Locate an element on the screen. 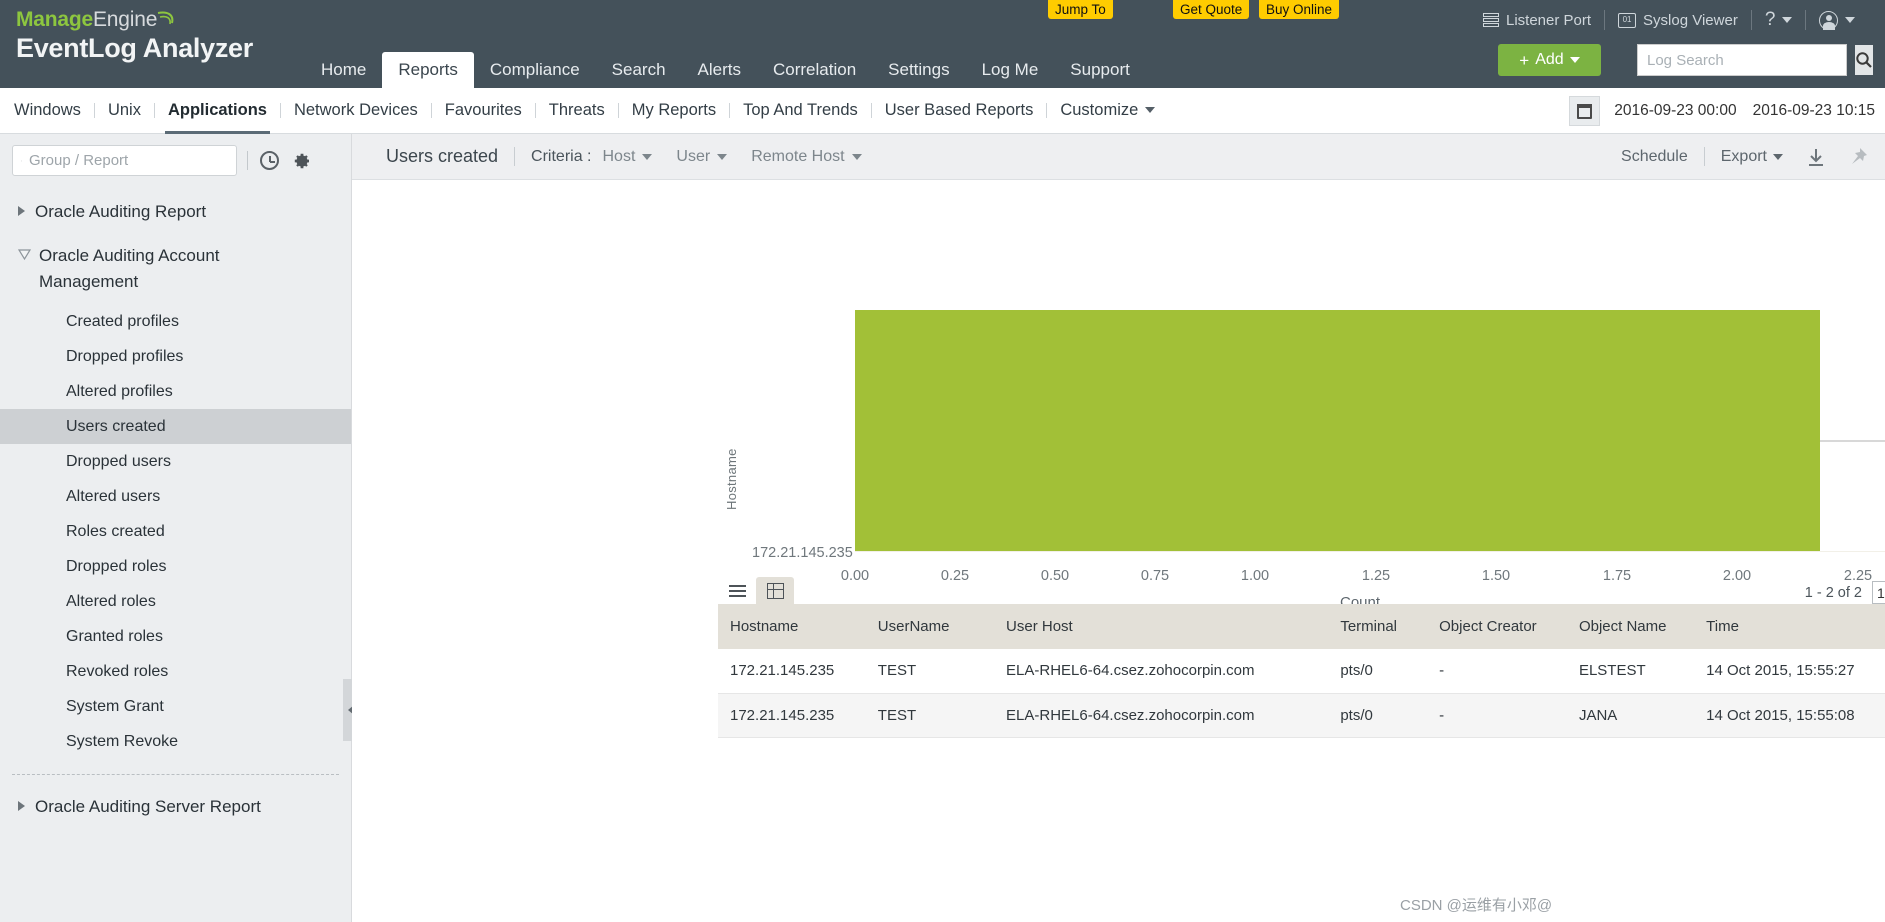 The height and width of the screenshot is (922, 1885). page-size-select: 10 is located at coordinates (1878, 592).